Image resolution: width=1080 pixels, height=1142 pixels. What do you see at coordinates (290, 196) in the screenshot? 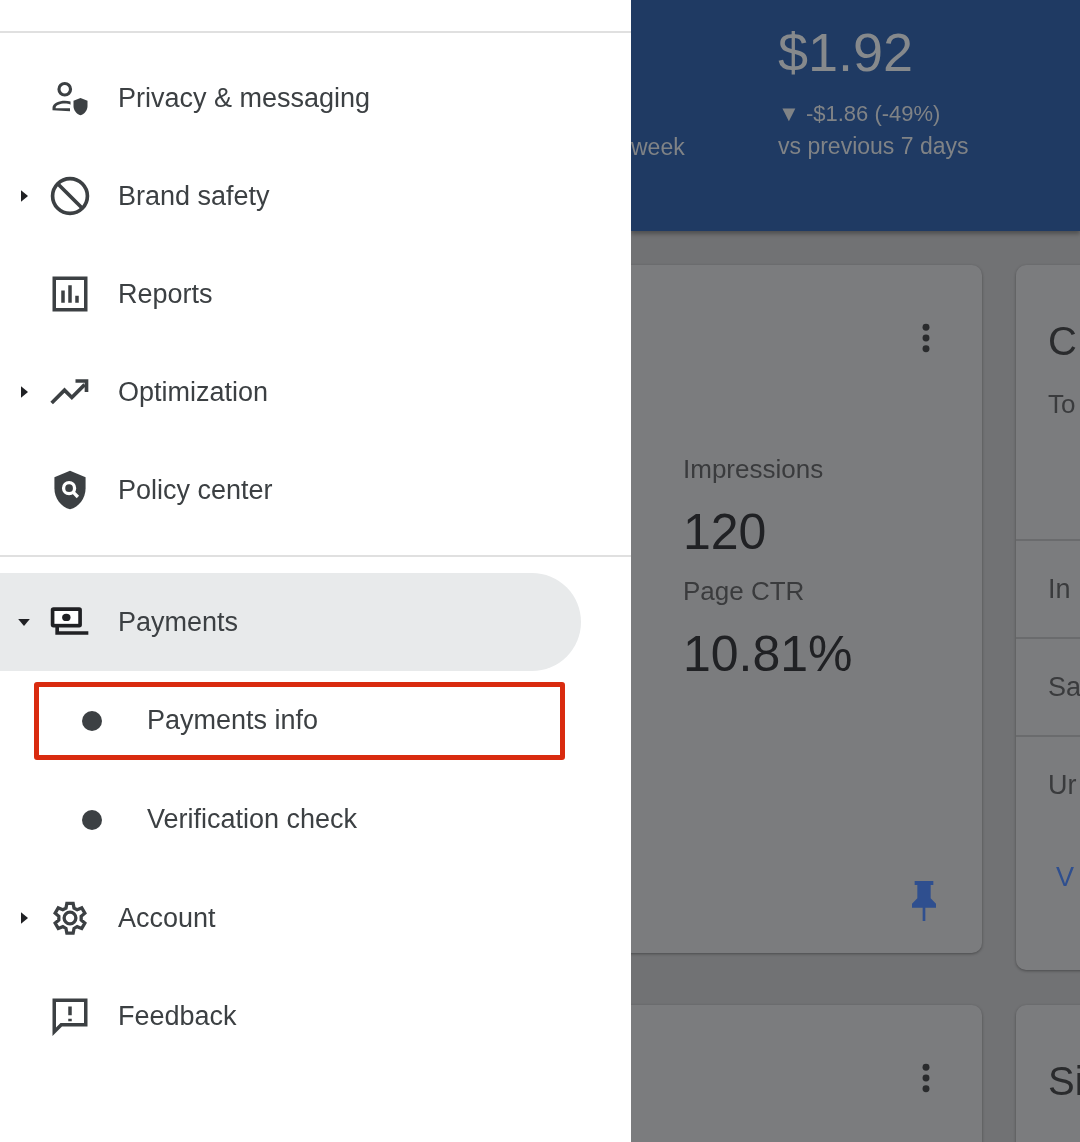
I see `nav-item: Brand safety` at bounding box center [290, 196].